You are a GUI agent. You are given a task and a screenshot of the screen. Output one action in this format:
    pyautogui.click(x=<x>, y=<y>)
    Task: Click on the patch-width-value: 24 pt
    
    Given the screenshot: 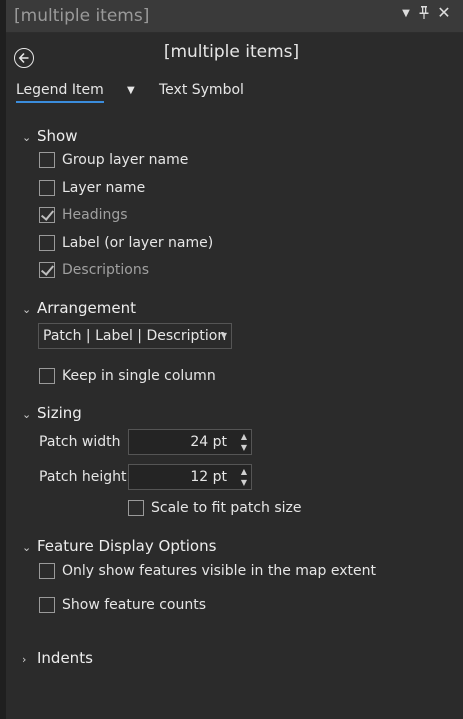 What is the action you would take?
    pyautogui.click(x=208, y=442)
    